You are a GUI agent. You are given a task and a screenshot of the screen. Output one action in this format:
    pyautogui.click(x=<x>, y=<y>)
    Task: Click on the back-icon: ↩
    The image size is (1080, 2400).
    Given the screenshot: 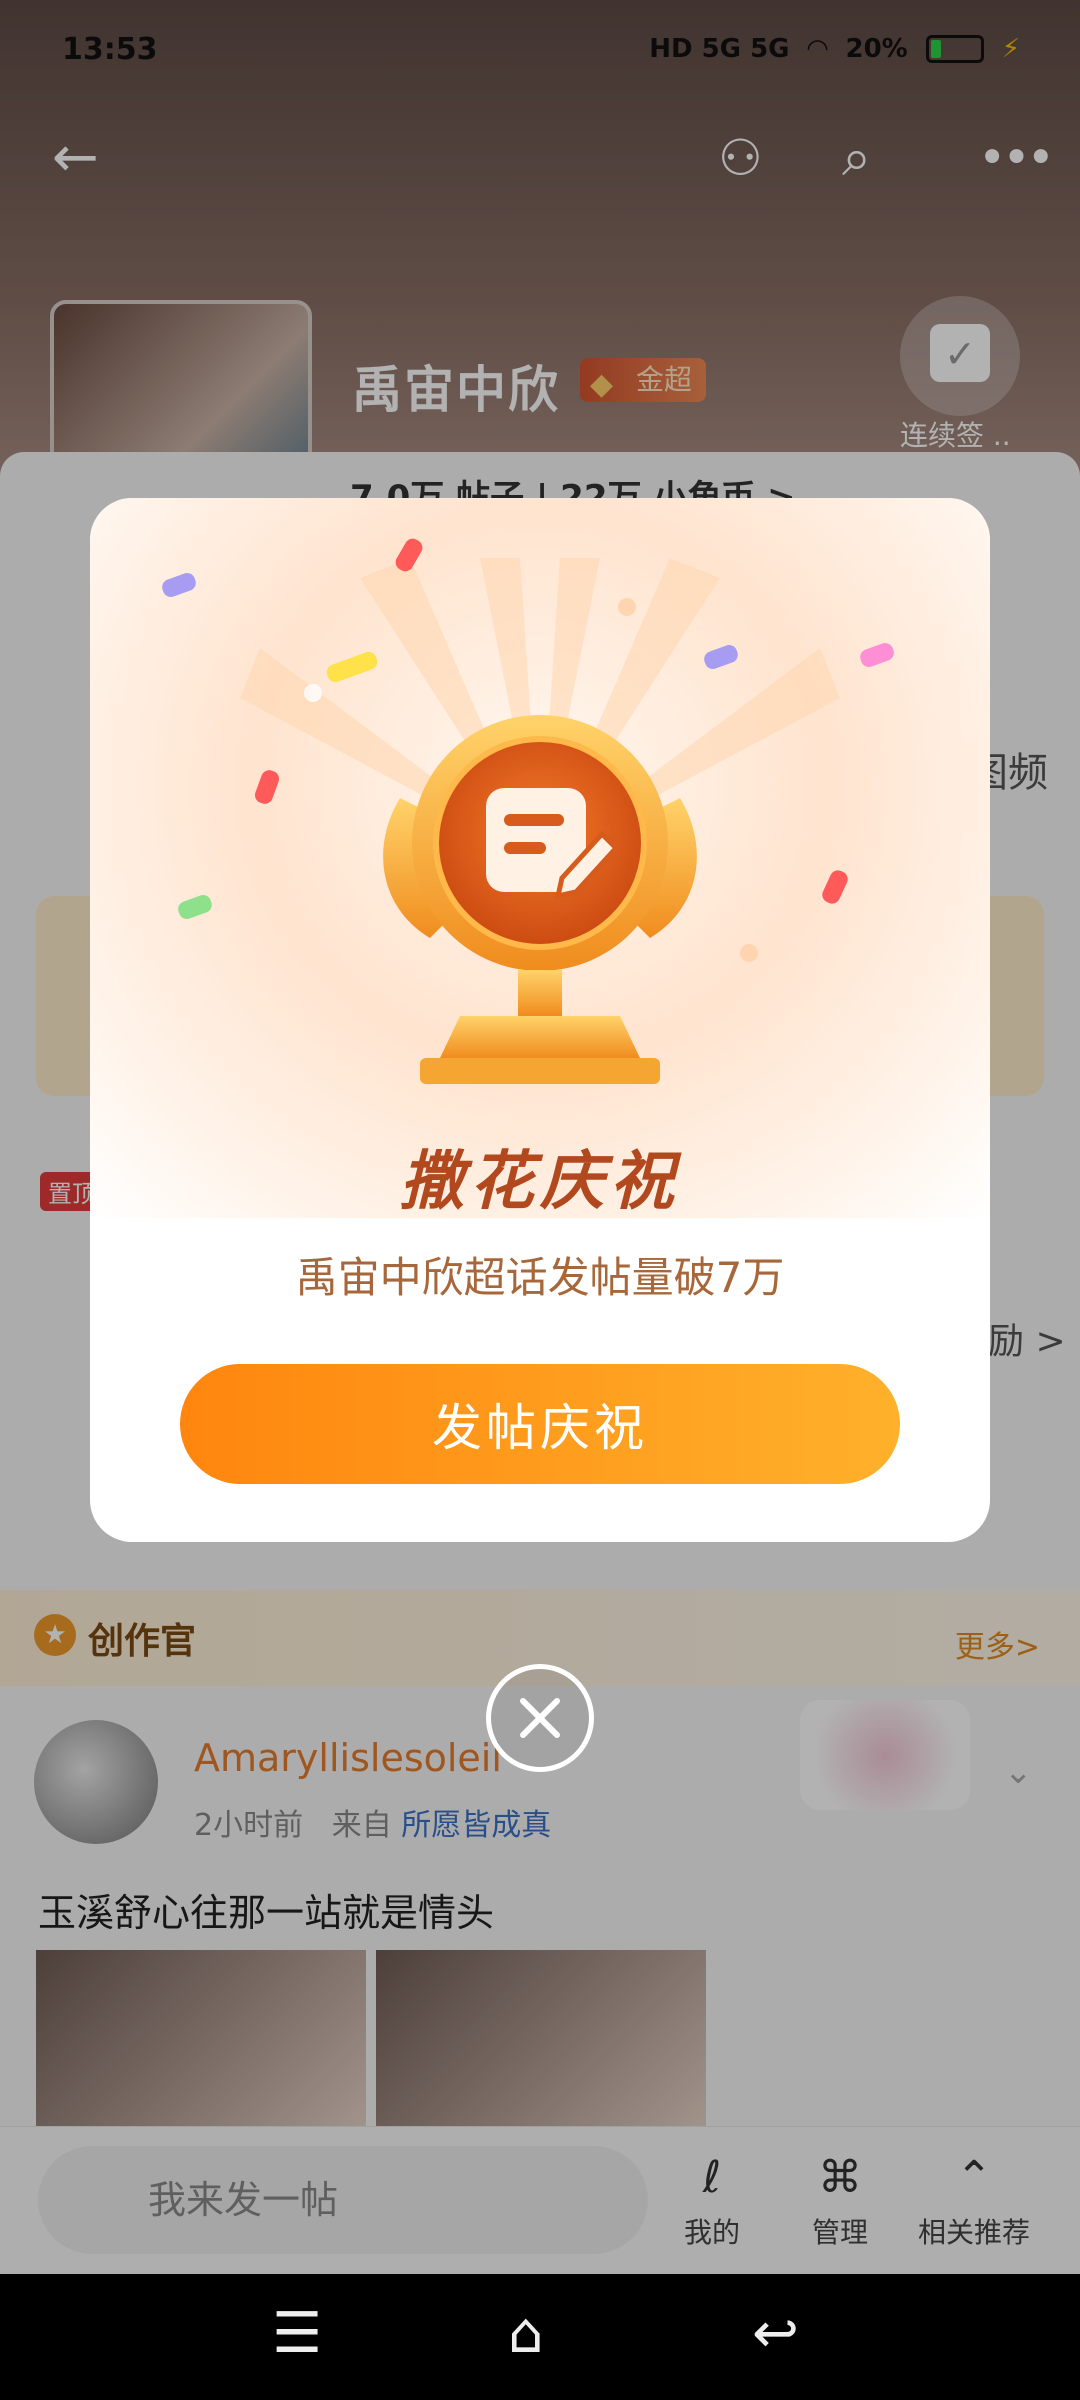 What is the action you would take?
    pyautogui.click(x=775, y=2334)
    